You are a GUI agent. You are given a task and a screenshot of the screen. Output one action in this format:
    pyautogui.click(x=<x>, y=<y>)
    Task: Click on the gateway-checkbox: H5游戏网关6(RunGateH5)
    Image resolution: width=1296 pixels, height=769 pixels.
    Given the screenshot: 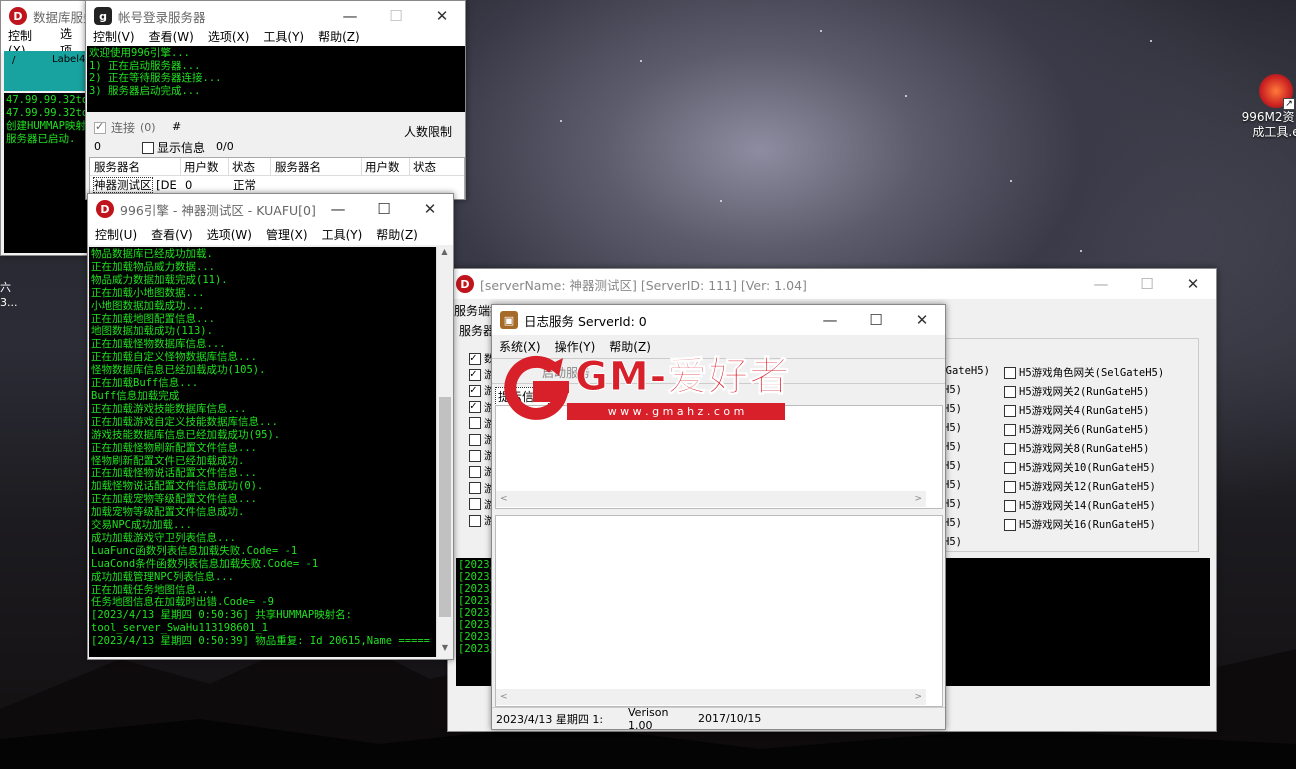 What is the action you would take?
    pyautogui.click(x=1104, y=429)
    